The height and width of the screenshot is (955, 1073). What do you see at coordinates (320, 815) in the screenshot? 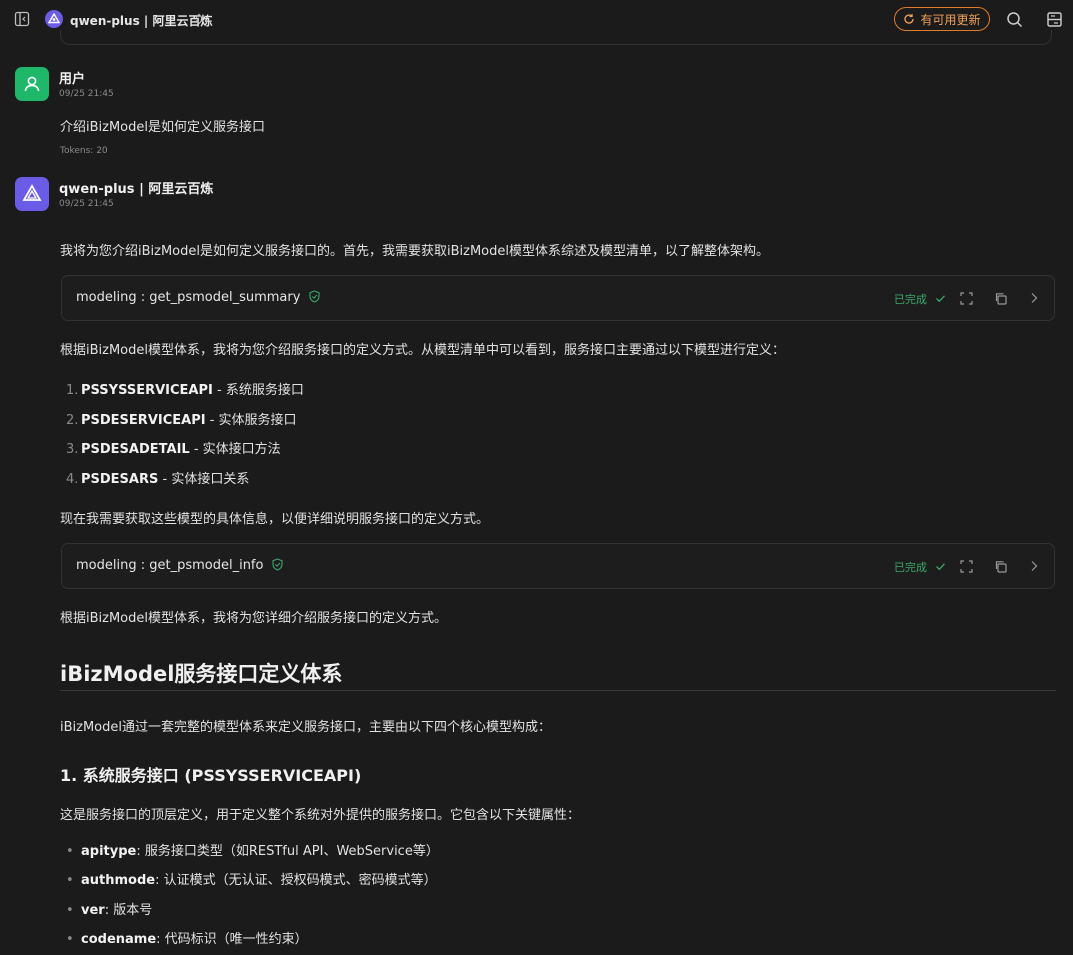
I see `assistant-paragraph: 这是服务接口的顶层定义，用于定义整个系统对外提供的服务接口。它包含以下关键属性：` at bounding box center [320, 815].